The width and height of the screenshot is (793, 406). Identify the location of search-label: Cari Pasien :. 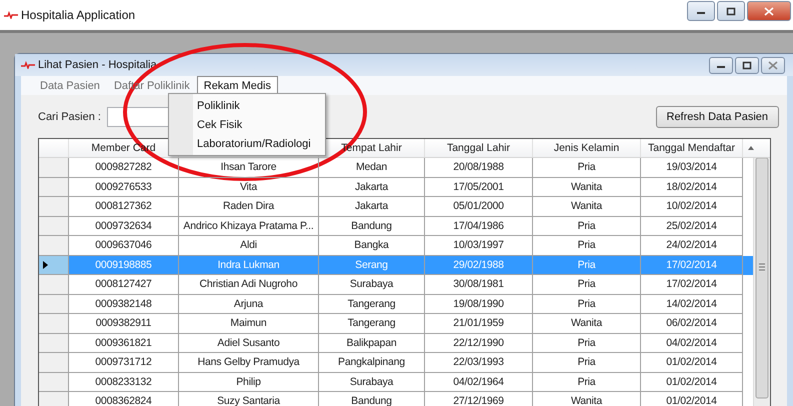
(69, 117).